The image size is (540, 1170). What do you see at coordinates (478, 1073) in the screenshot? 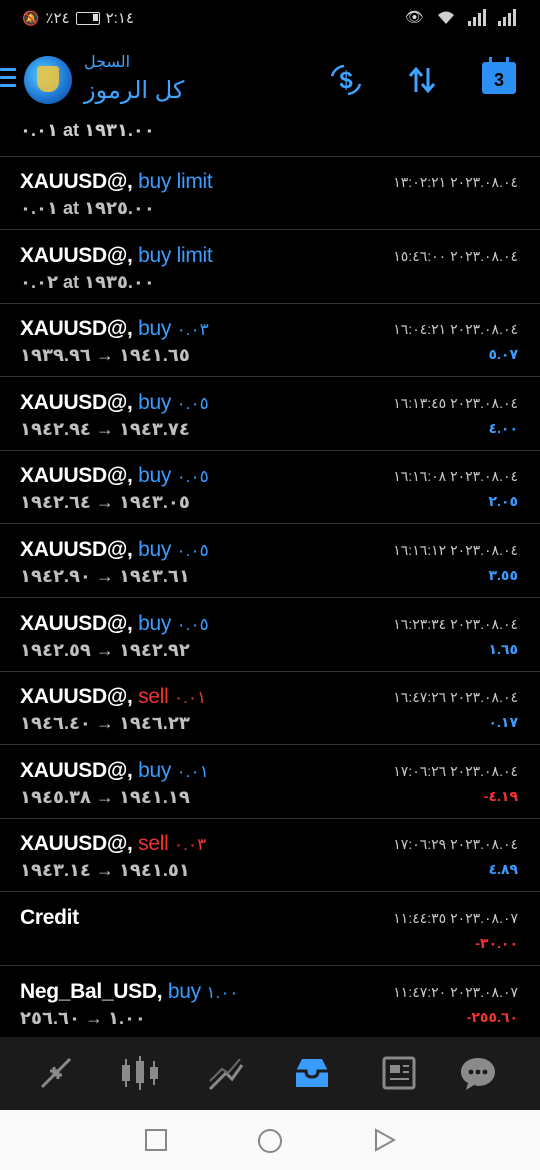
I see `chat-nav-icon` at bounding box center [478, 1073].